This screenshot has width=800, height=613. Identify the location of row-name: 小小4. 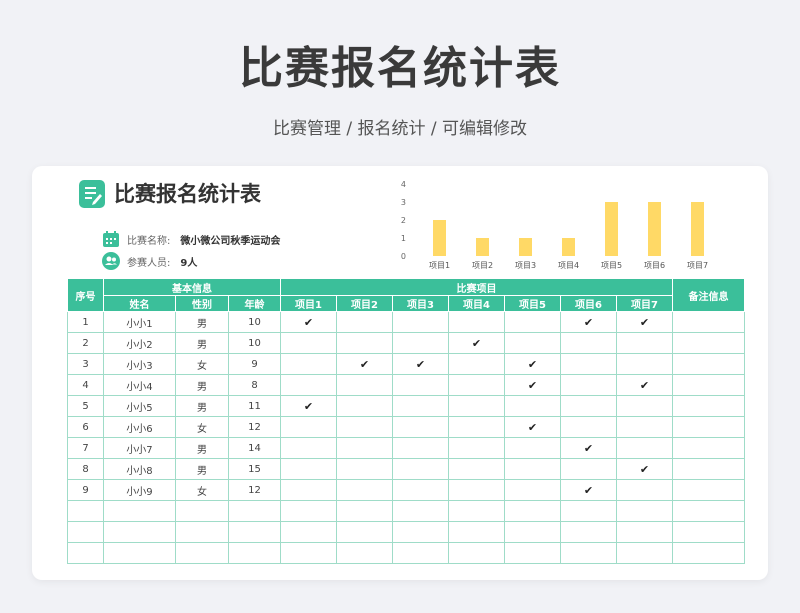
(139, 385).